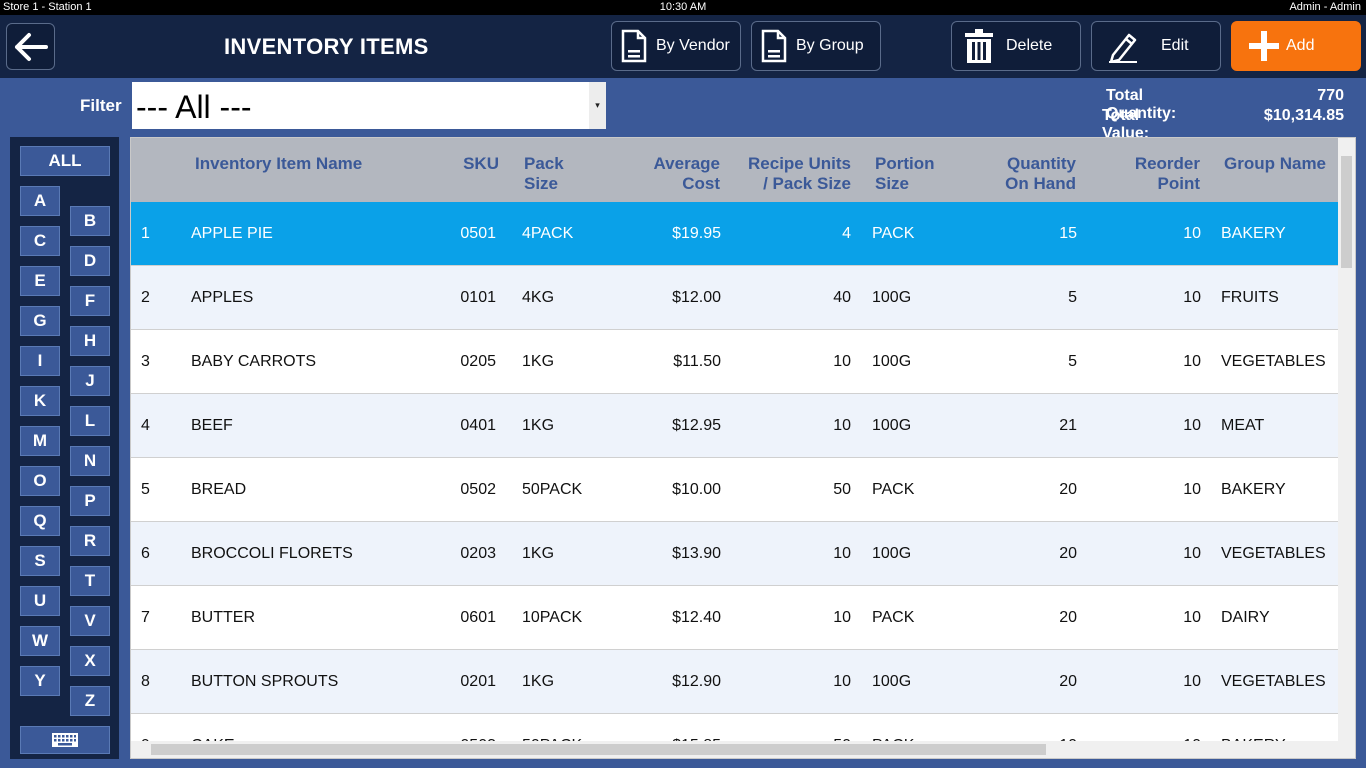 The height and width of the screenshot is (768, 1366). I want to click on alpha-button-k: K, so click(40, 401).